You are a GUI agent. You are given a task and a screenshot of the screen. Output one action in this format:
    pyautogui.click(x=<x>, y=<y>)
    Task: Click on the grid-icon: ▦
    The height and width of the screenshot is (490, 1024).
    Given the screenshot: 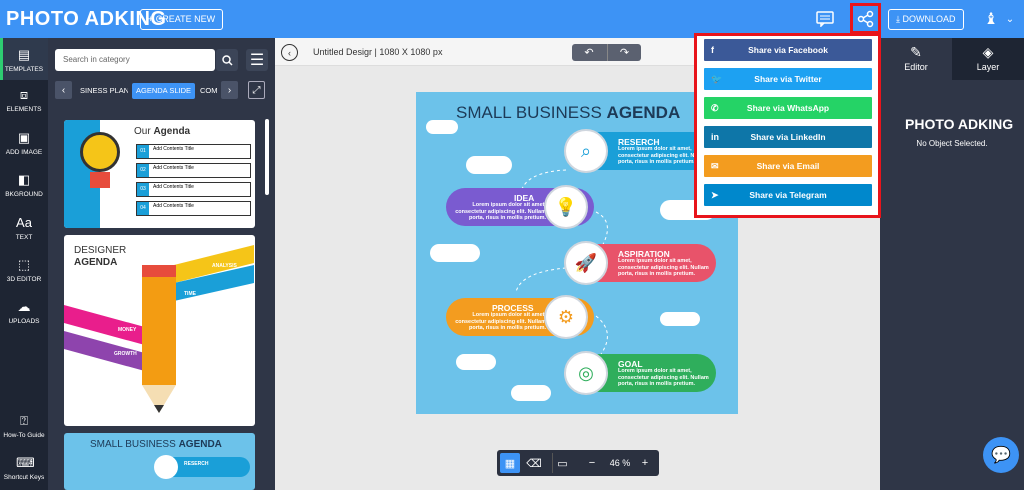 What is the action you would take?
    pyautogui.click(x=510, y=463)
    